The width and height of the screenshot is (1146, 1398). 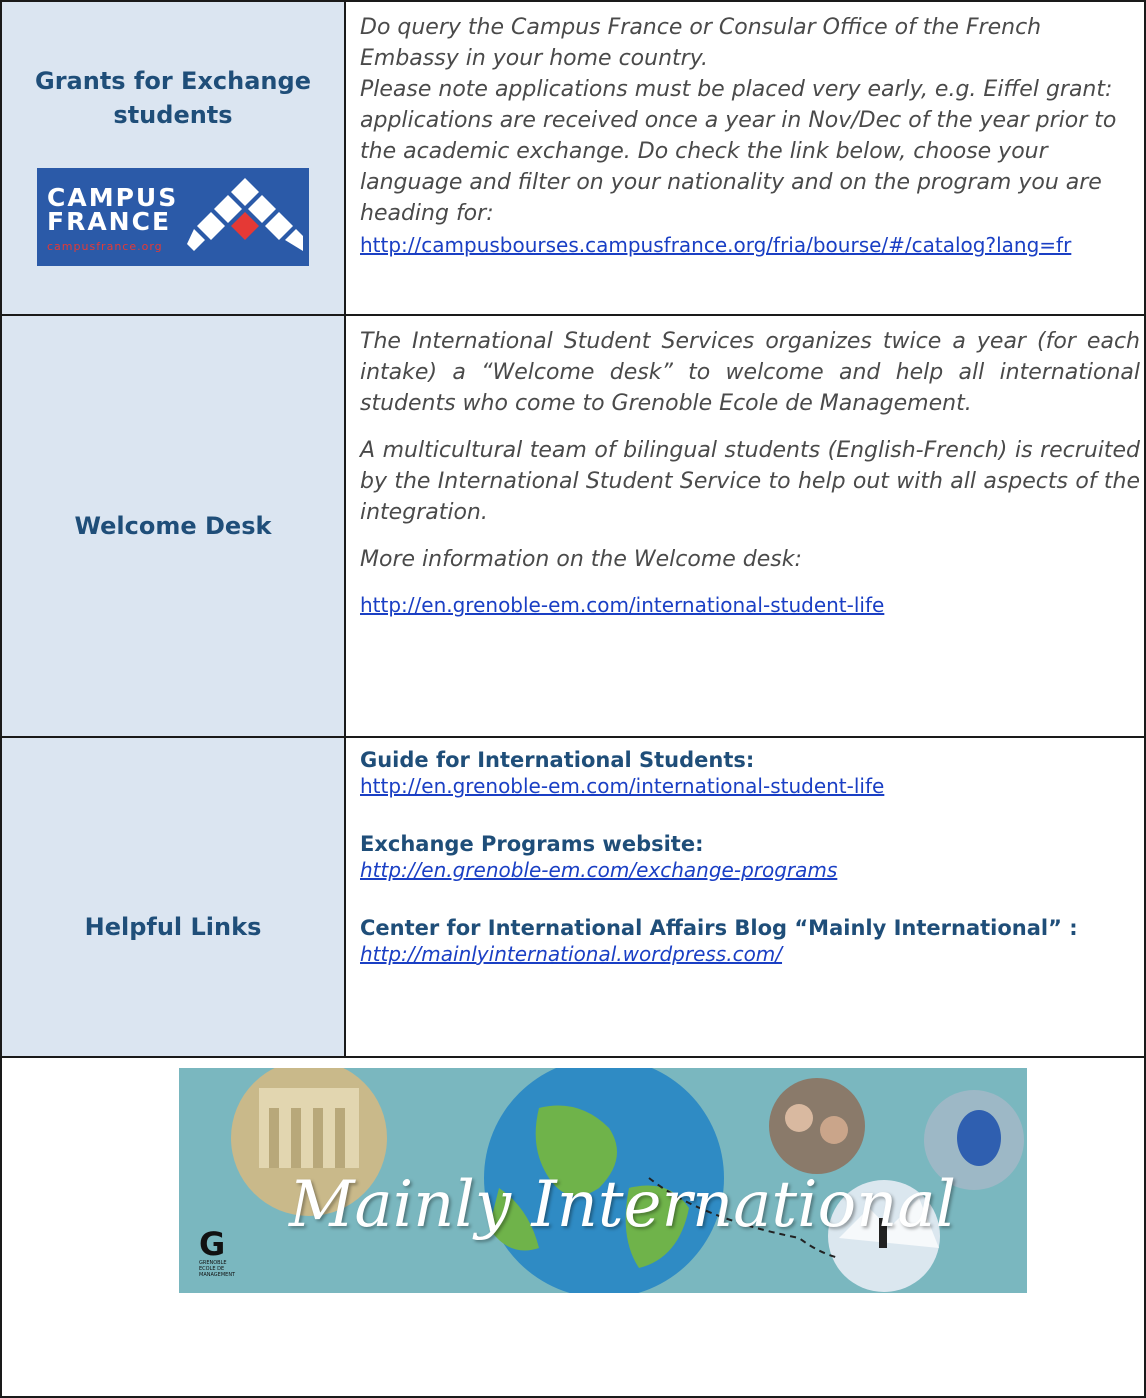 What do you see at coordinates (173, 98) in the screenshot?
I see `row-label-grants: Grants for Exchange students` at bounding box center [173, 98].